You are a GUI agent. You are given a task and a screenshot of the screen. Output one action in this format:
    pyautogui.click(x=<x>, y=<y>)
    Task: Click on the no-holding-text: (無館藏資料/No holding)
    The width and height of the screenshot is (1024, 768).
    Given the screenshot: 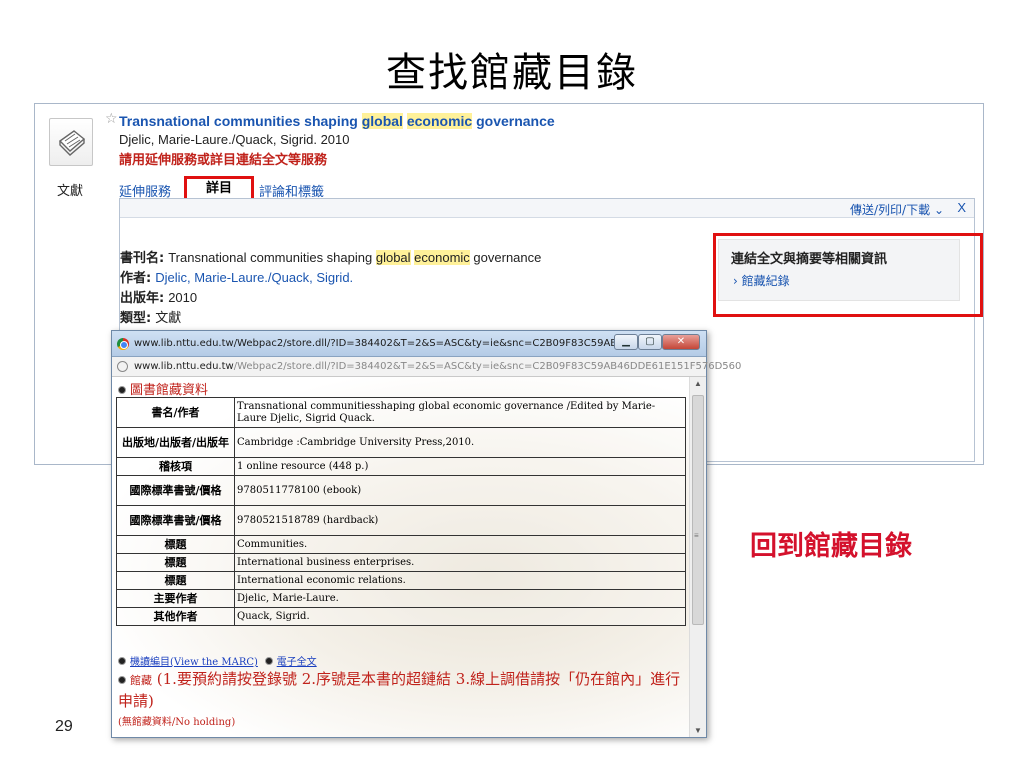 What is the action you would take?
    pyautogui.click(x=177, y=722)
    